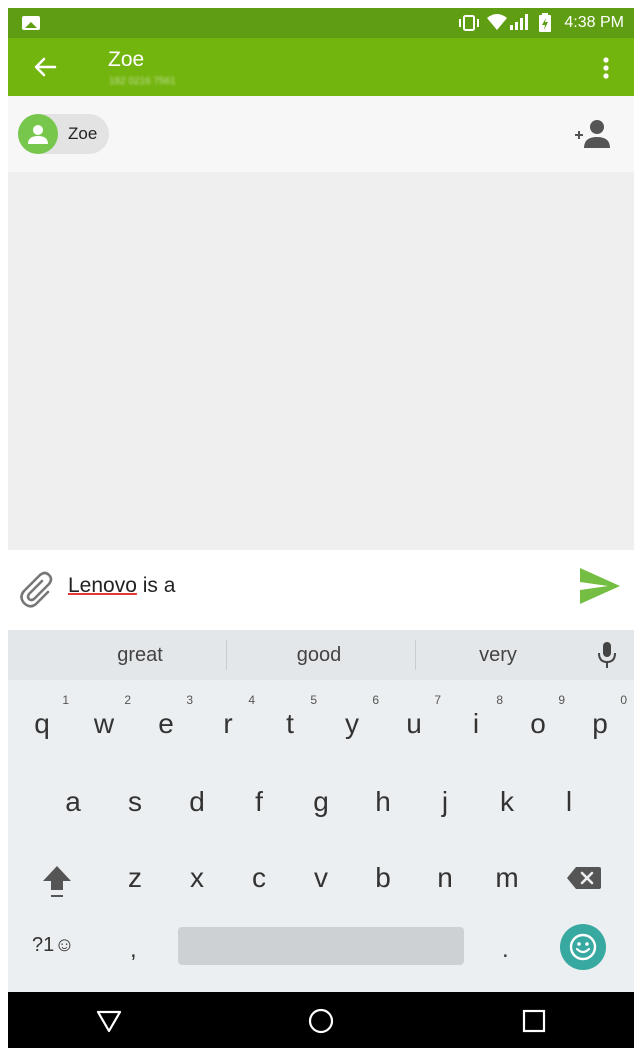  Describe the element at coordinates (607, 655) in the screenshot. I see `microphone-icon` at that location.